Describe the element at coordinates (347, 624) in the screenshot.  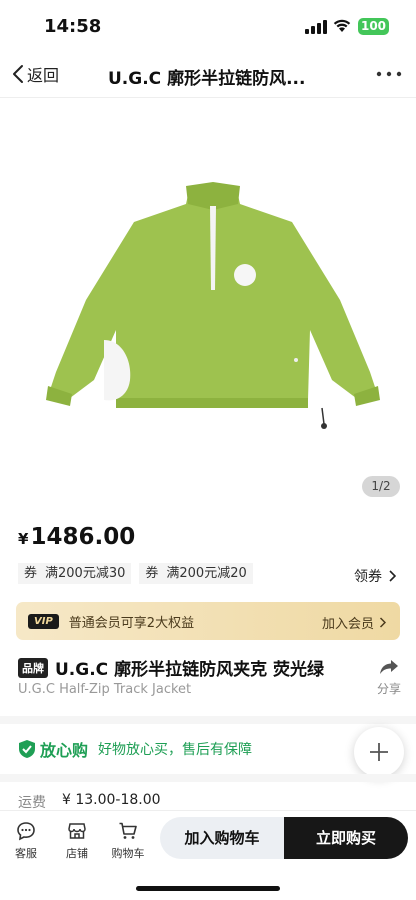
I see `join-member-label: 加入会员` at that location.